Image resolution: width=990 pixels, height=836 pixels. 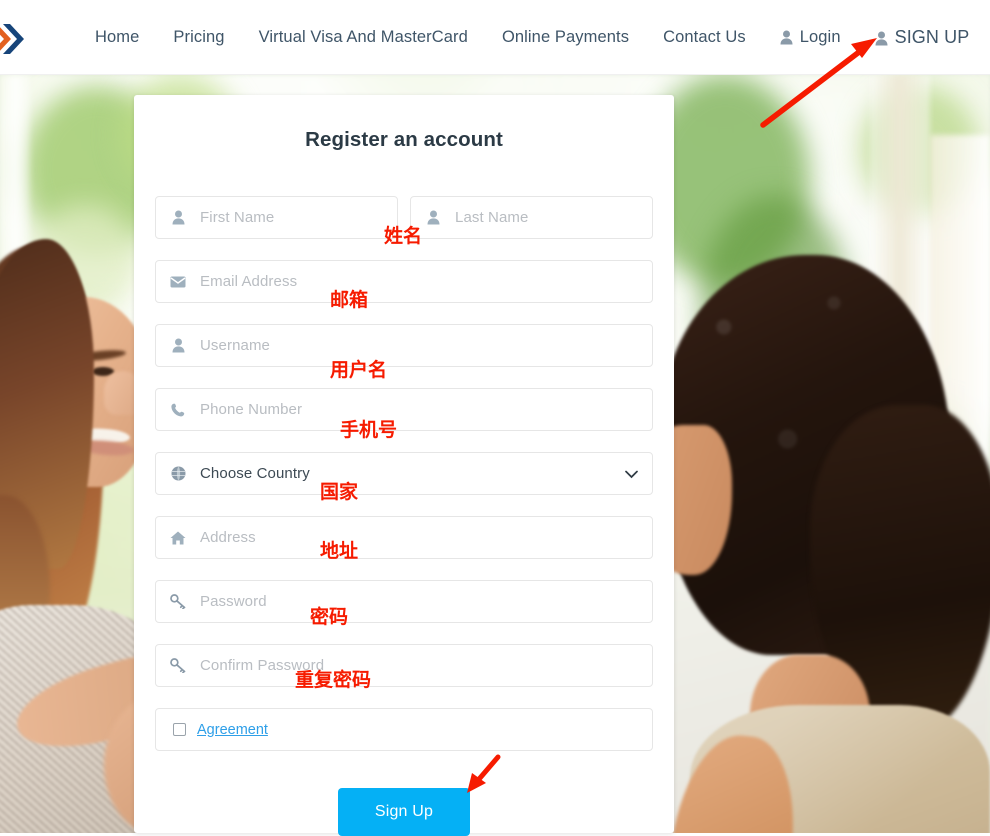 I want to click on email-placeholder: Email Address, so click(x=249, y=281).